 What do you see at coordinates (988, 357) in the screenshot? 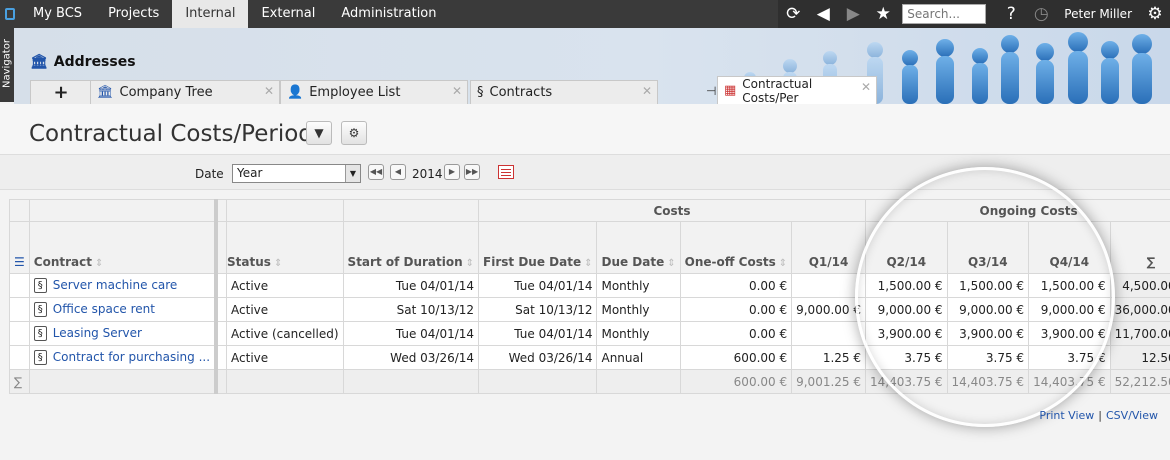
I see `q3-cell: 3.75 €` at bounding box center [988, 357].